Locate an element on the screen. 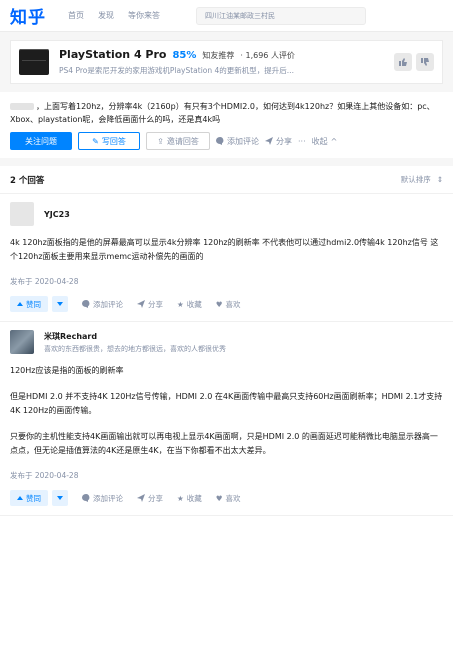 This screenshot has height=666, width=453. nav-links: 首页 发现 等你来答 is located at coordinates (114, 15).